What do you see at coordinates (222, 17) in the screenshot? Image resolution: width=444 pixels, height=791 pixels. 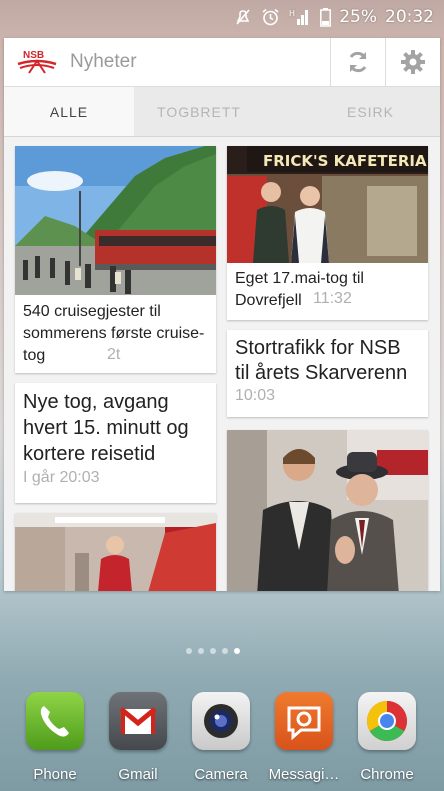 I see `status-bar: H 25% 20:32` at bounding box center [222, 17].